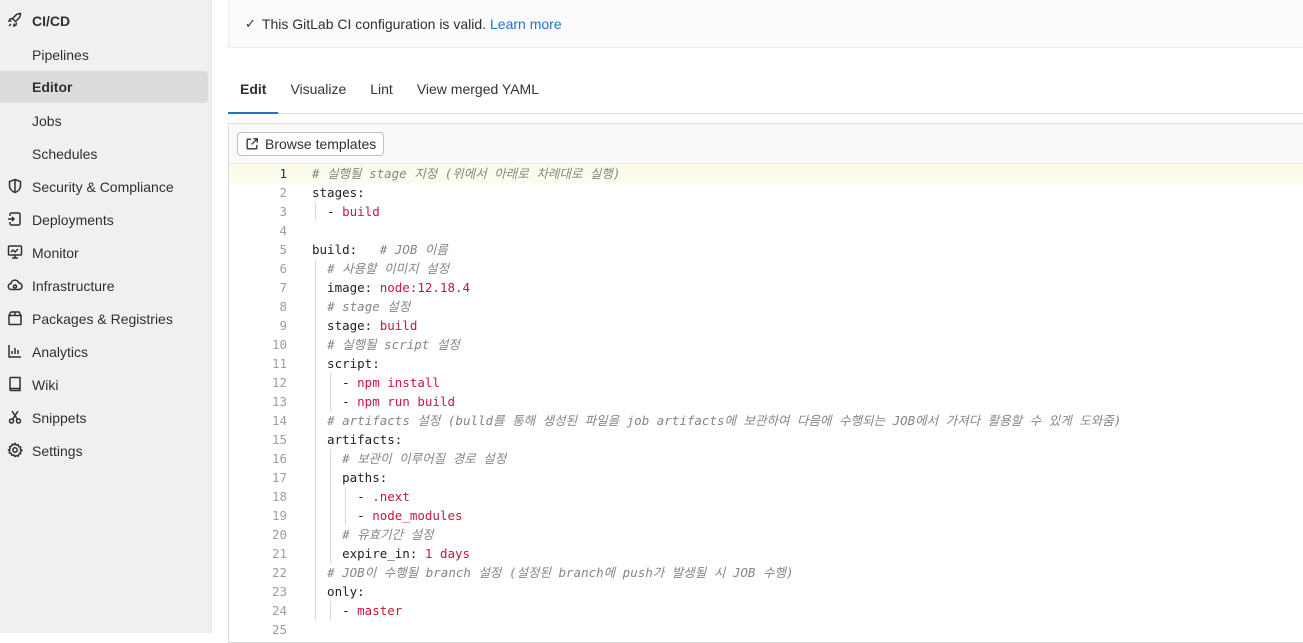 The image size is (1303, 643). I want to click on code-key: stages:, so click(338, 192).